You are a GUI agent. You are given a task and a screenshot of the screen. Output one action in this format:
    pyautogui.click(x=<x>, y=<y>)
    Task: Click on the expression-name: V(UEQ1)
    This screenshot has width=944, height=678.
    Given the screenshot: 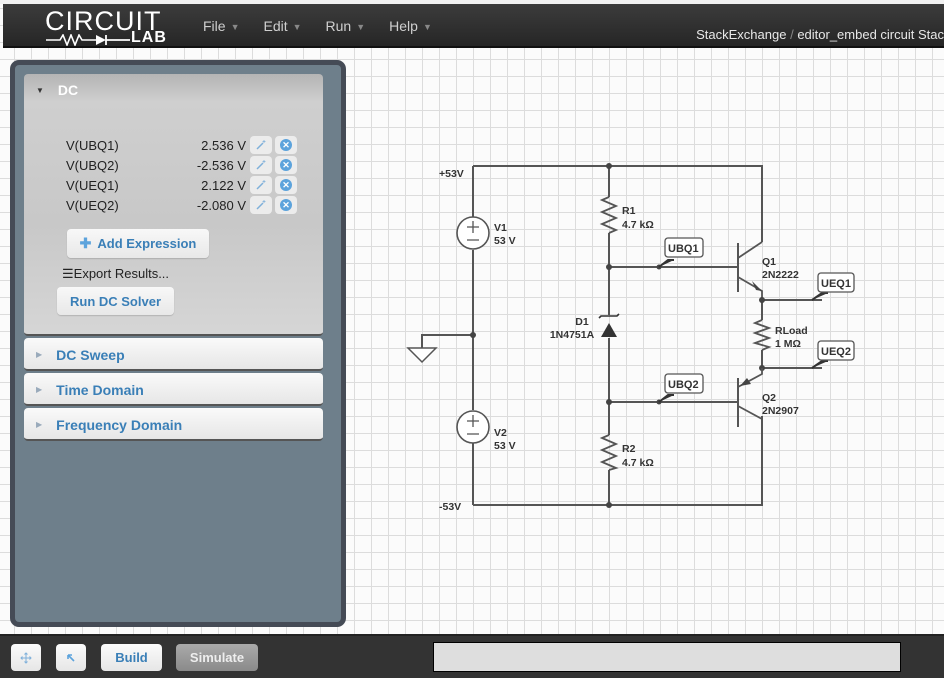 What is the action you would take?
    pyautogui.click(x=92, y=185)
    